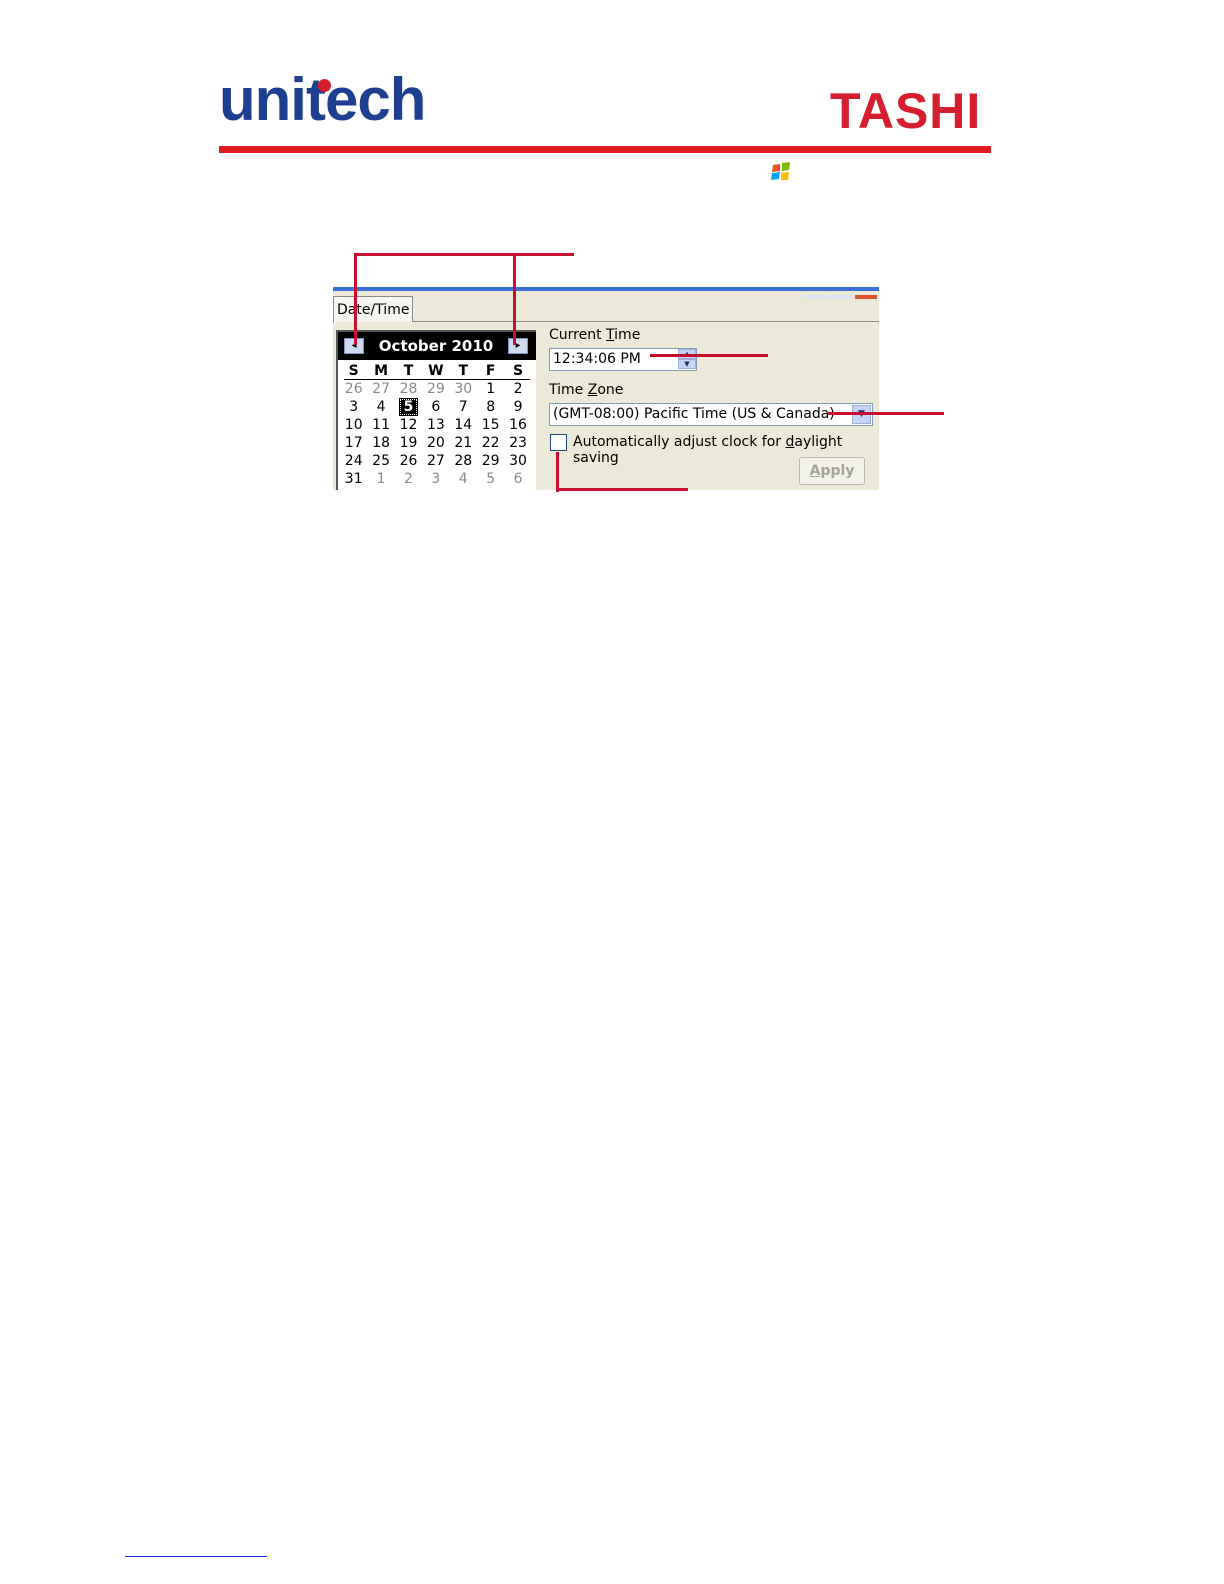  I want to click on calendar-day: 7, so click(463, 407).